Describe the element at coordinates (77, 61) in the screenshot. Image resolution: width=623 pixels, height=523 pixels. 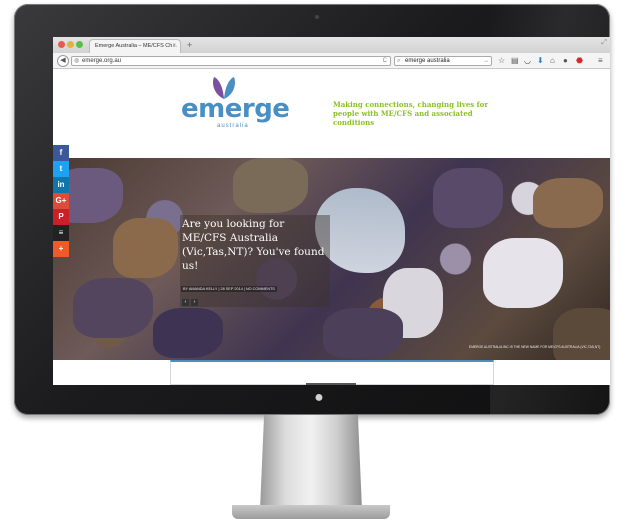
I see `globe-icon: ◍` at that location.